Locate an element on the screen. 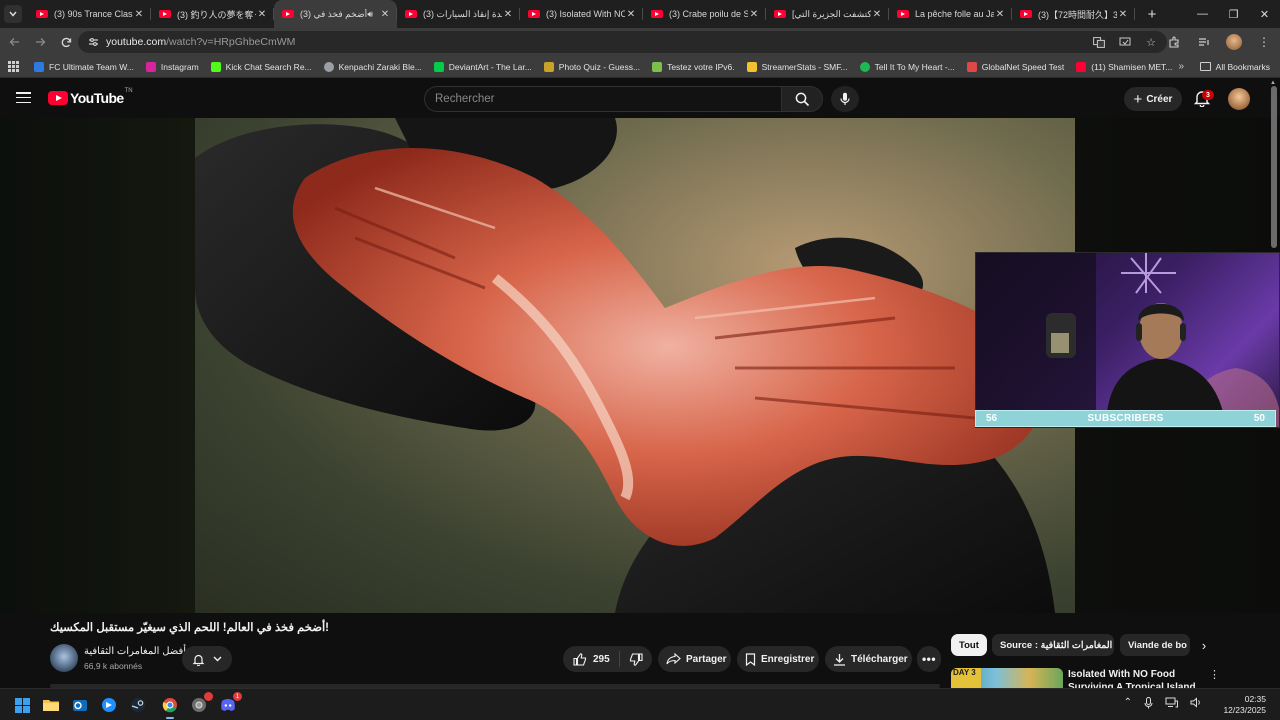  voice-search-button is located at coordinates (845, 99).